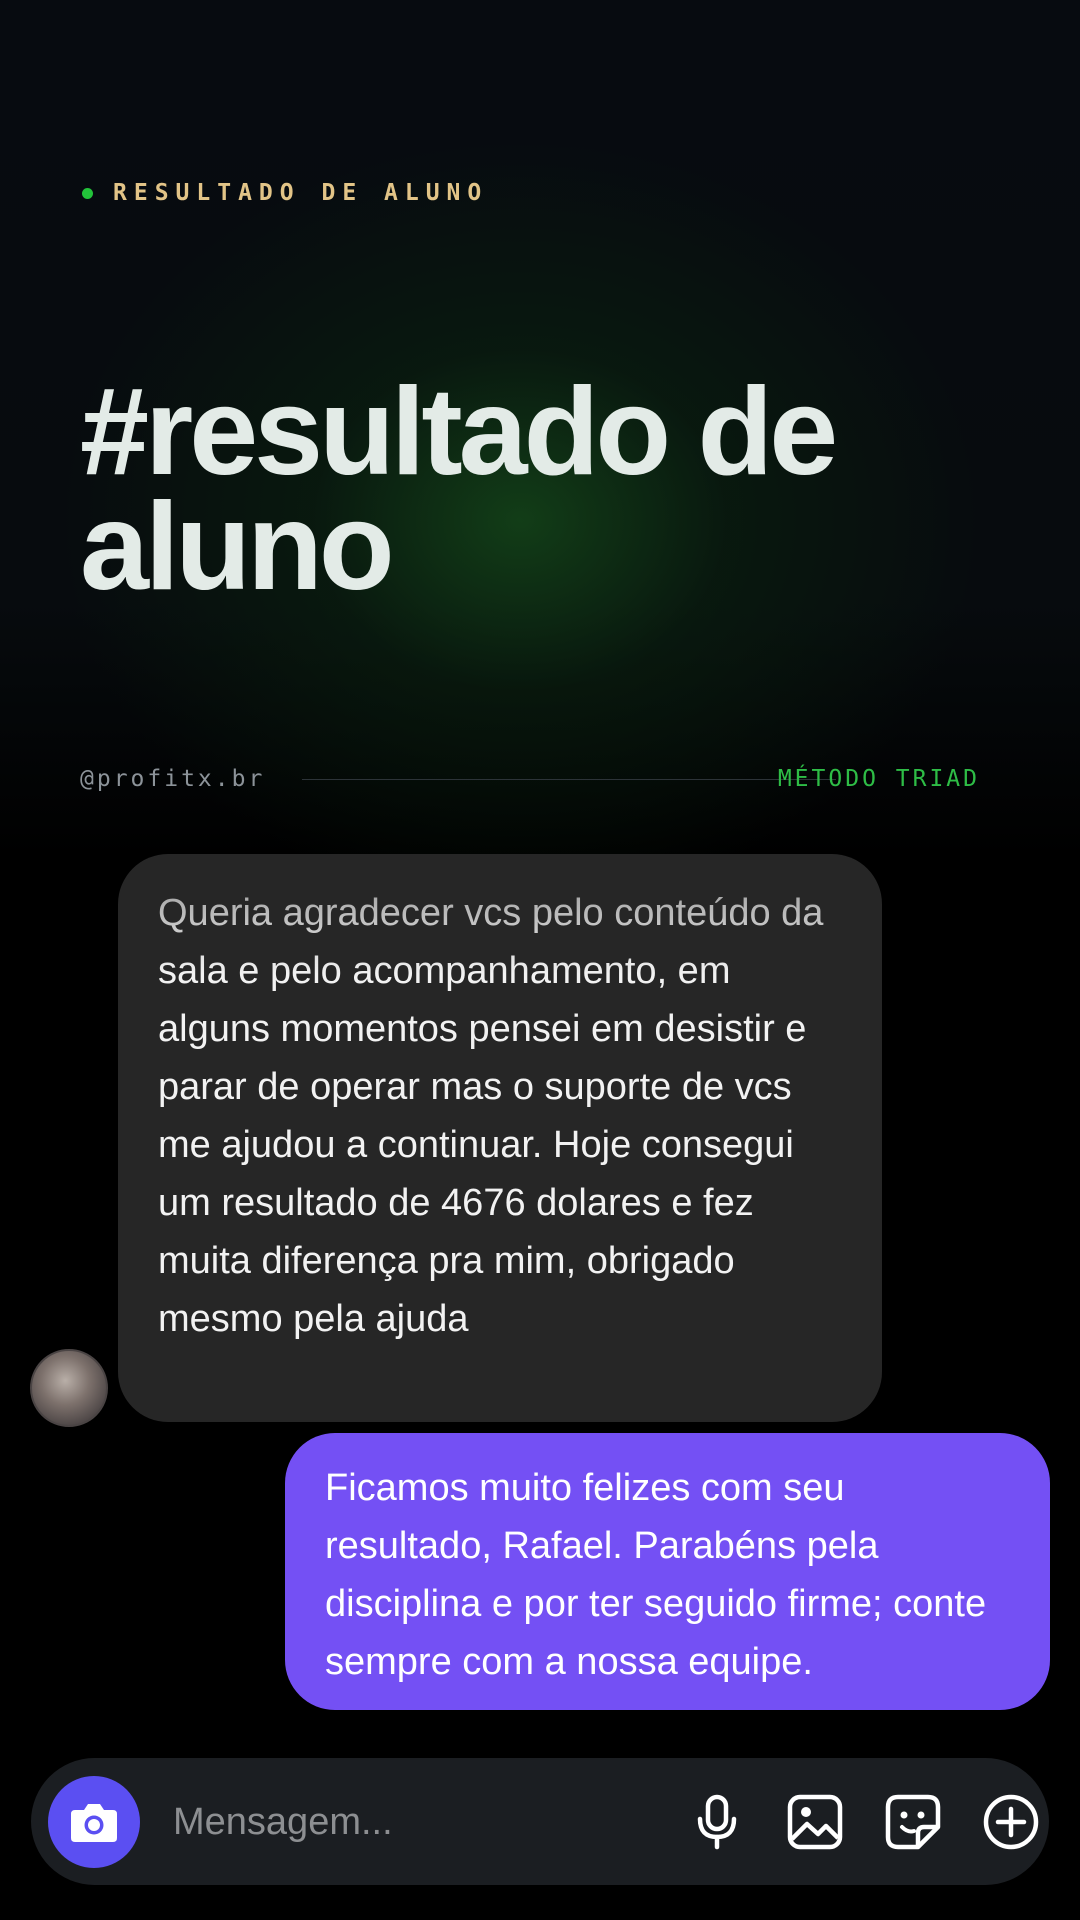  What do you see at coordinates (459, 432) in the screenshot?
I see `page-title-line-1: #resultado de` at bounding box center [459, 432].